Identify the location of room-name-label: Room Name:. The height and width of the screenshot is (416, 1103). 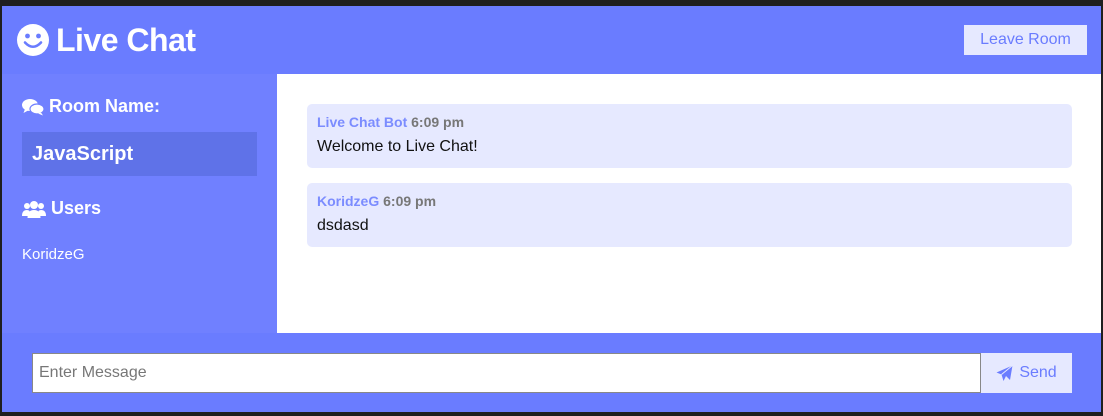
(105, 106).